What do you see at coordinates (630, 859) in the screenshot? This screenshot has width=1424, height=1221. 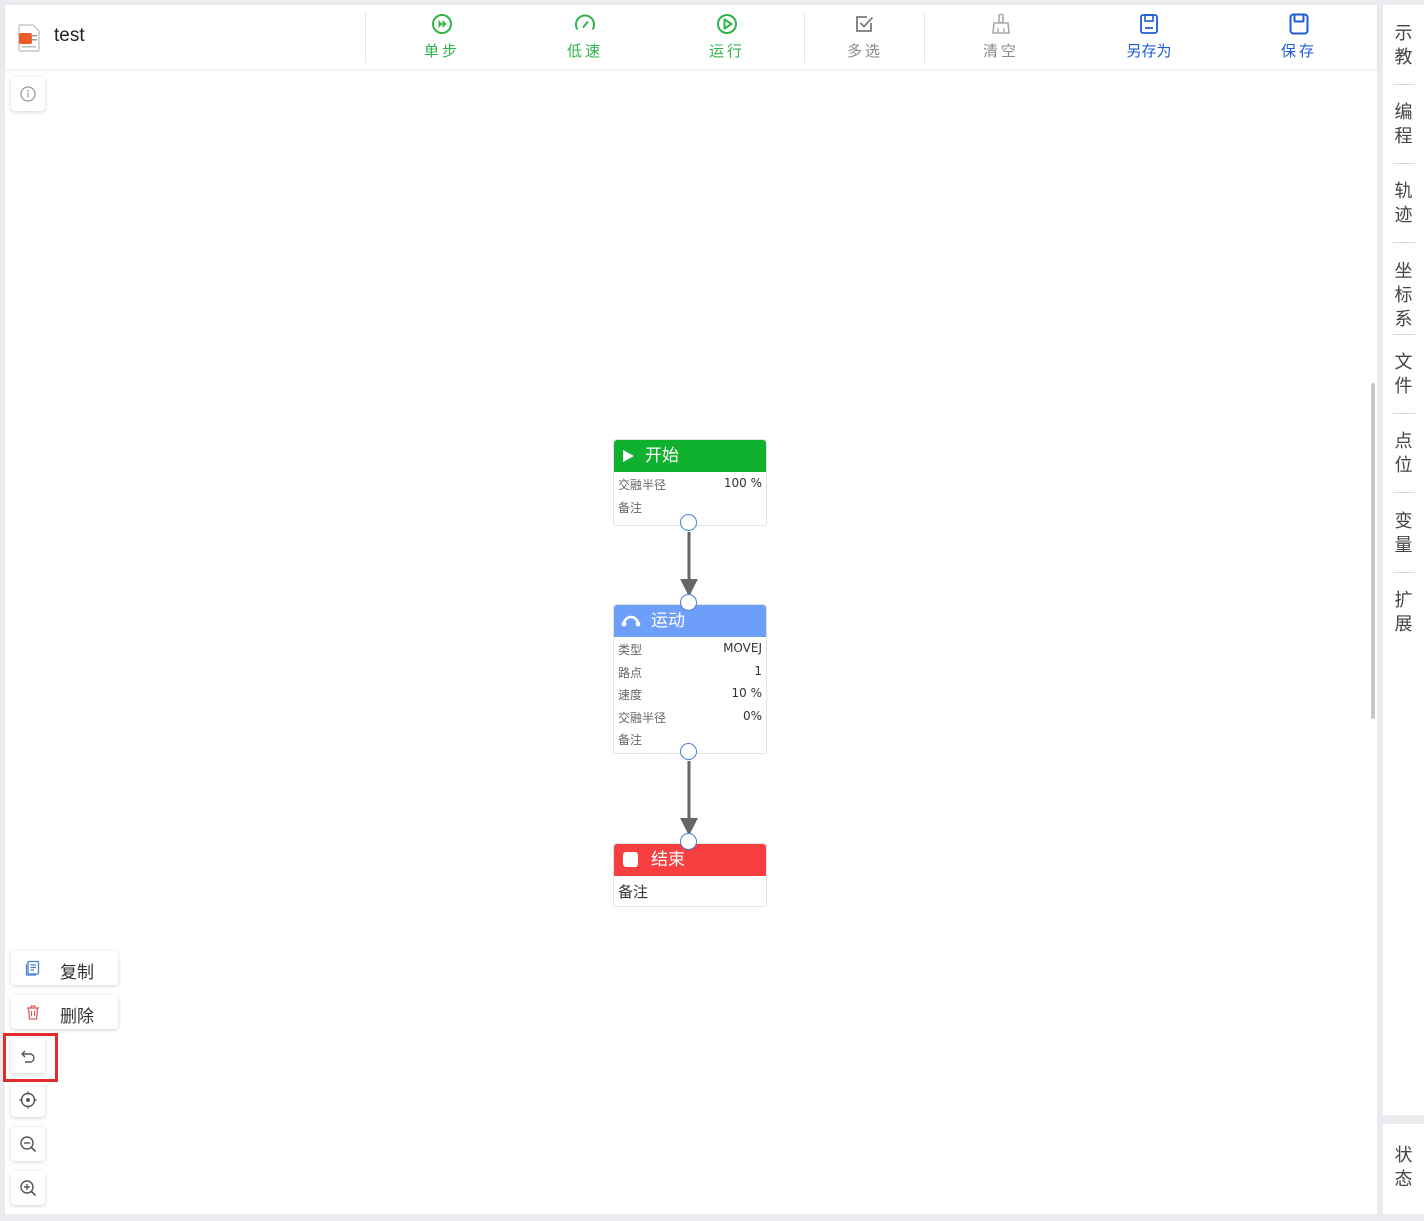 I see `stop-square-icon` at bounding box center [630, 859].